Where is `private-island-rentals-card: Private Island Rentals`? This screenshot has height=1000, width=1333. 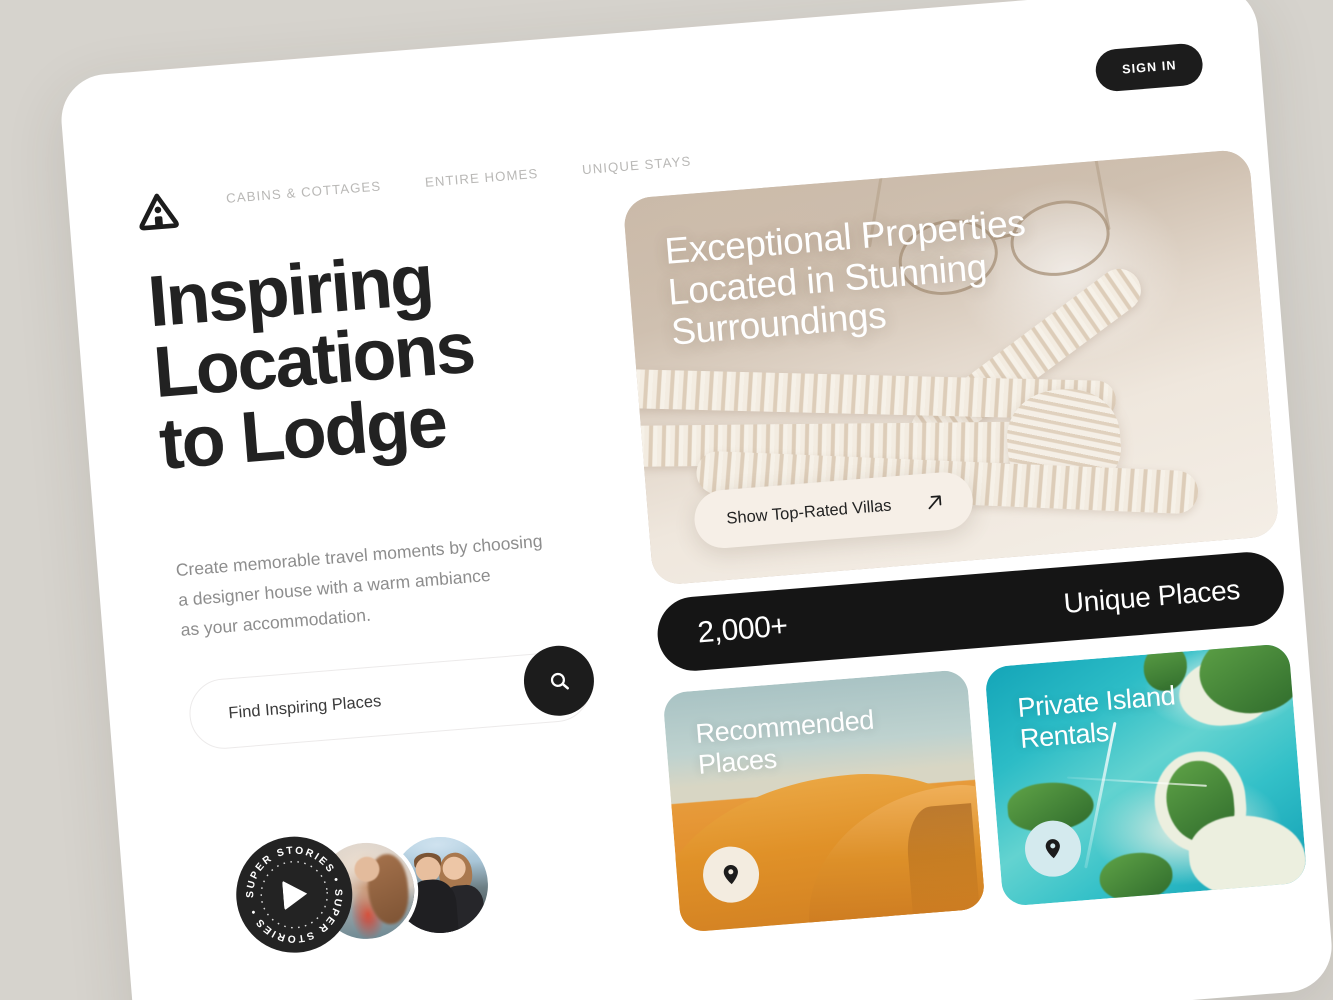 private-island-rentals-card: Private Island Rentals is located at coordinates (1146, 775).